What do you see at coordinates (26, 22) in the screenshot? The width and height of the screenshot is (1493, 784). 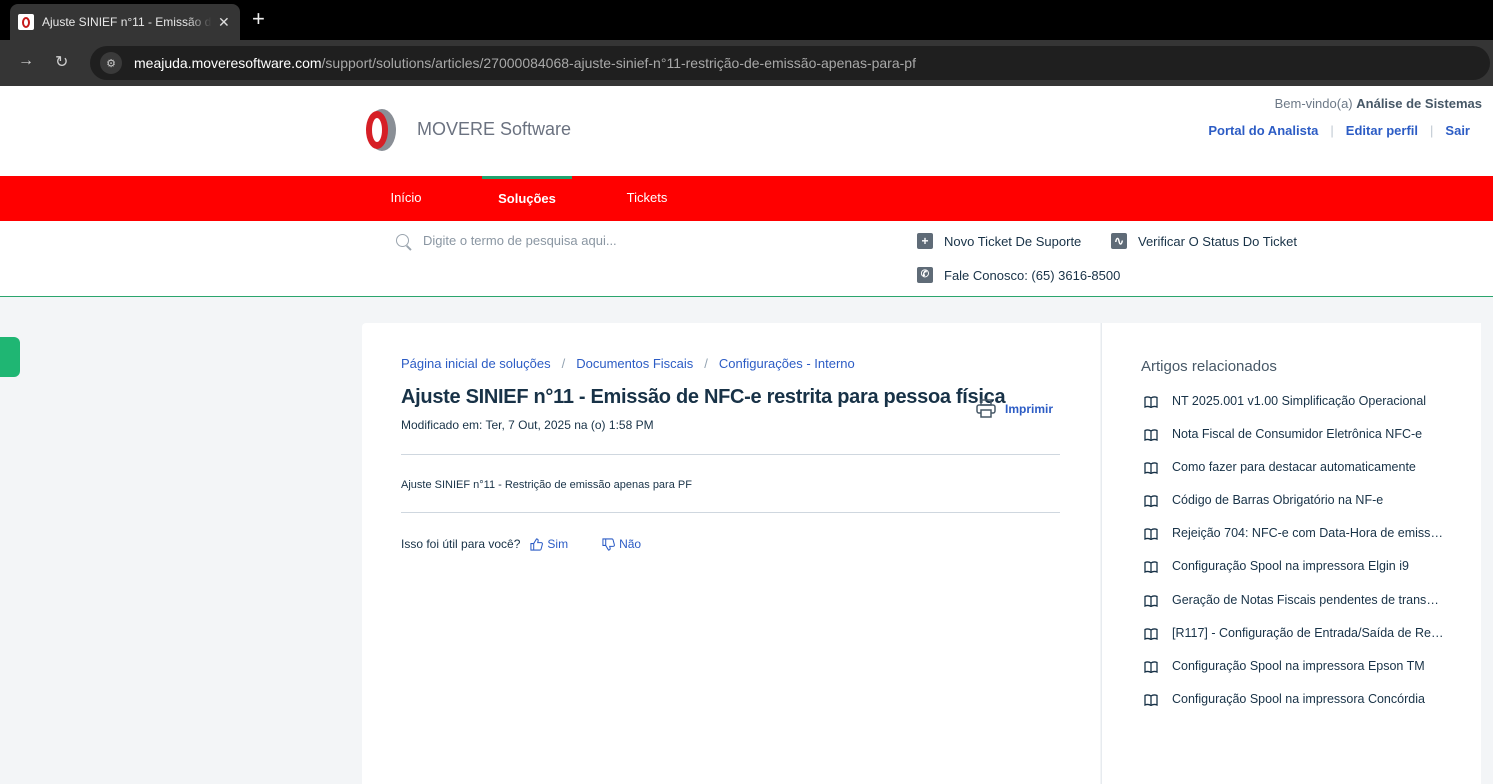 I see `site-favicon-icon` at bounding box center [26, 22].